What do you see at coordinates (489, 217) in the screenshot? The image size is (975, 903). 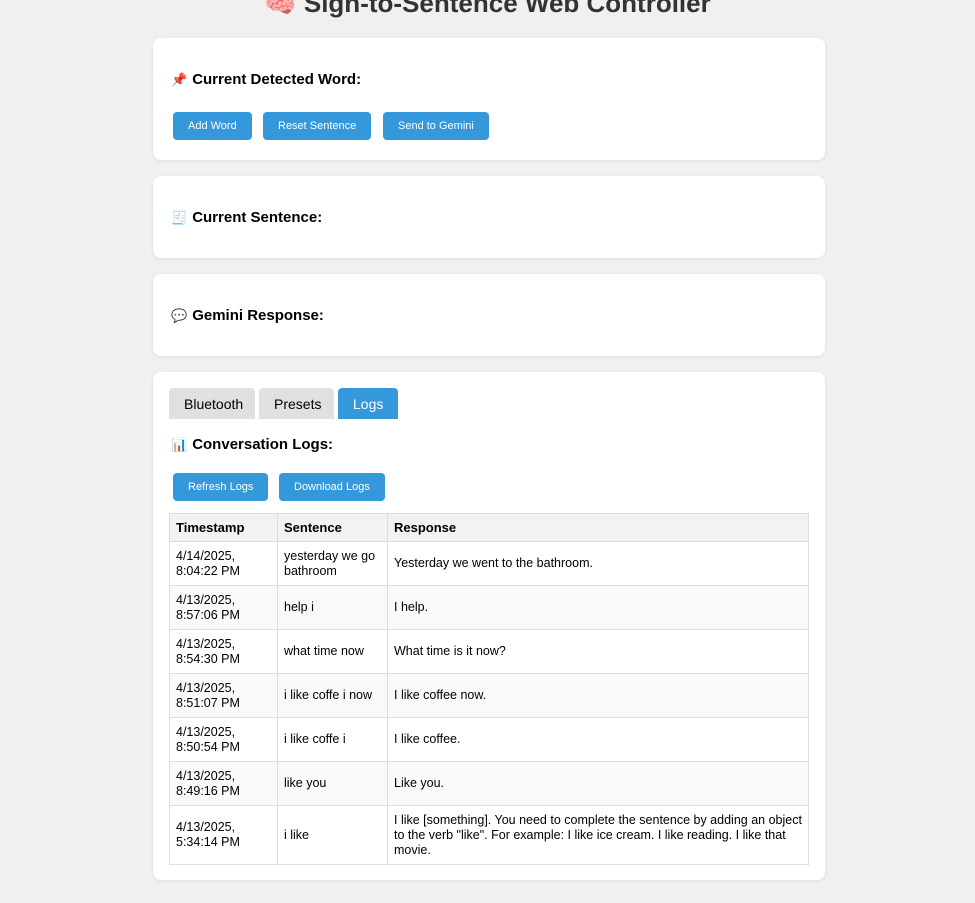 I see `current-sentence-card: 🧾 Current Sentence:` at bounding box center [489, 217].